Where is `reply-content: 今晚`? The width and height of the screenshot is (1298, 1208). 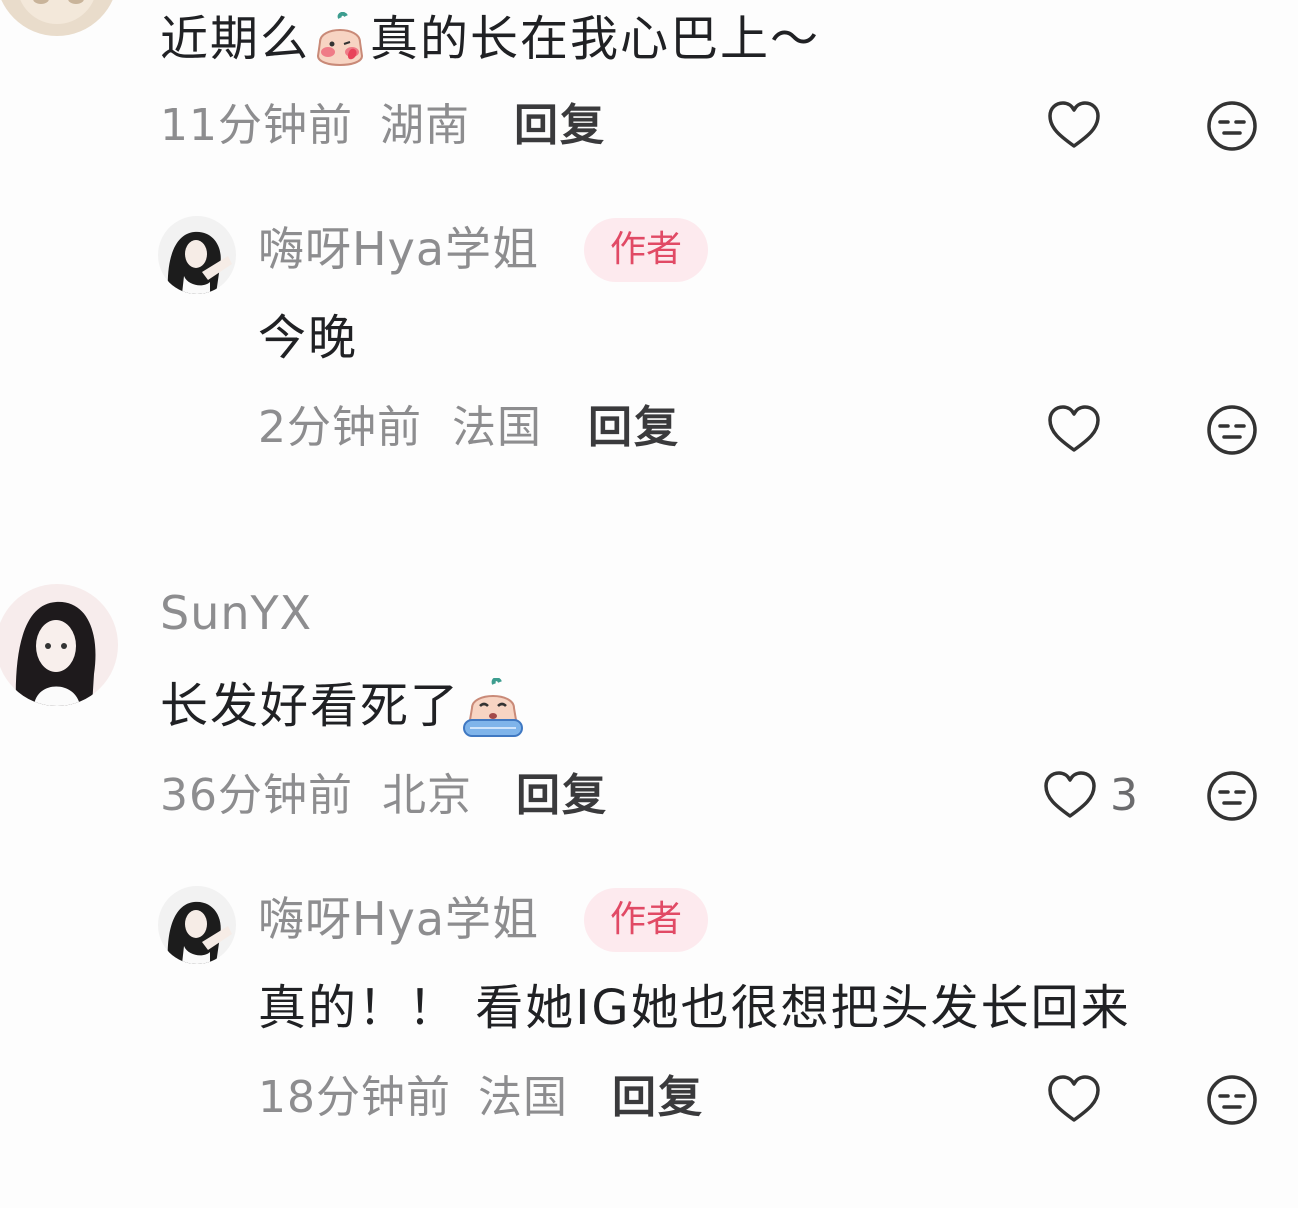 reply-content: 今晚 is located at coordinates (308, 338).